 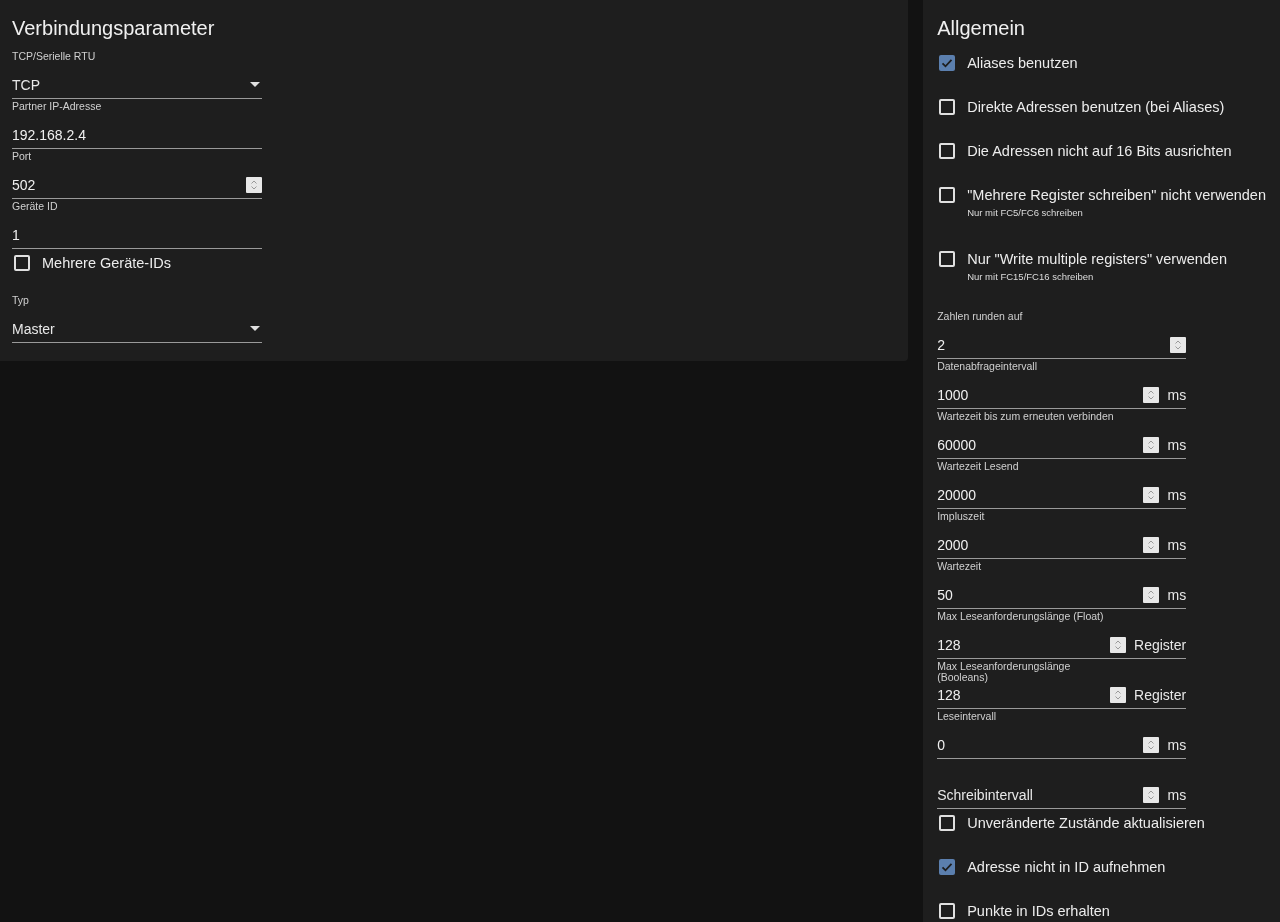 I want to click on checkbox-label: Unveränderte Zustände aktualisieren, so click(x=1086, y=823).